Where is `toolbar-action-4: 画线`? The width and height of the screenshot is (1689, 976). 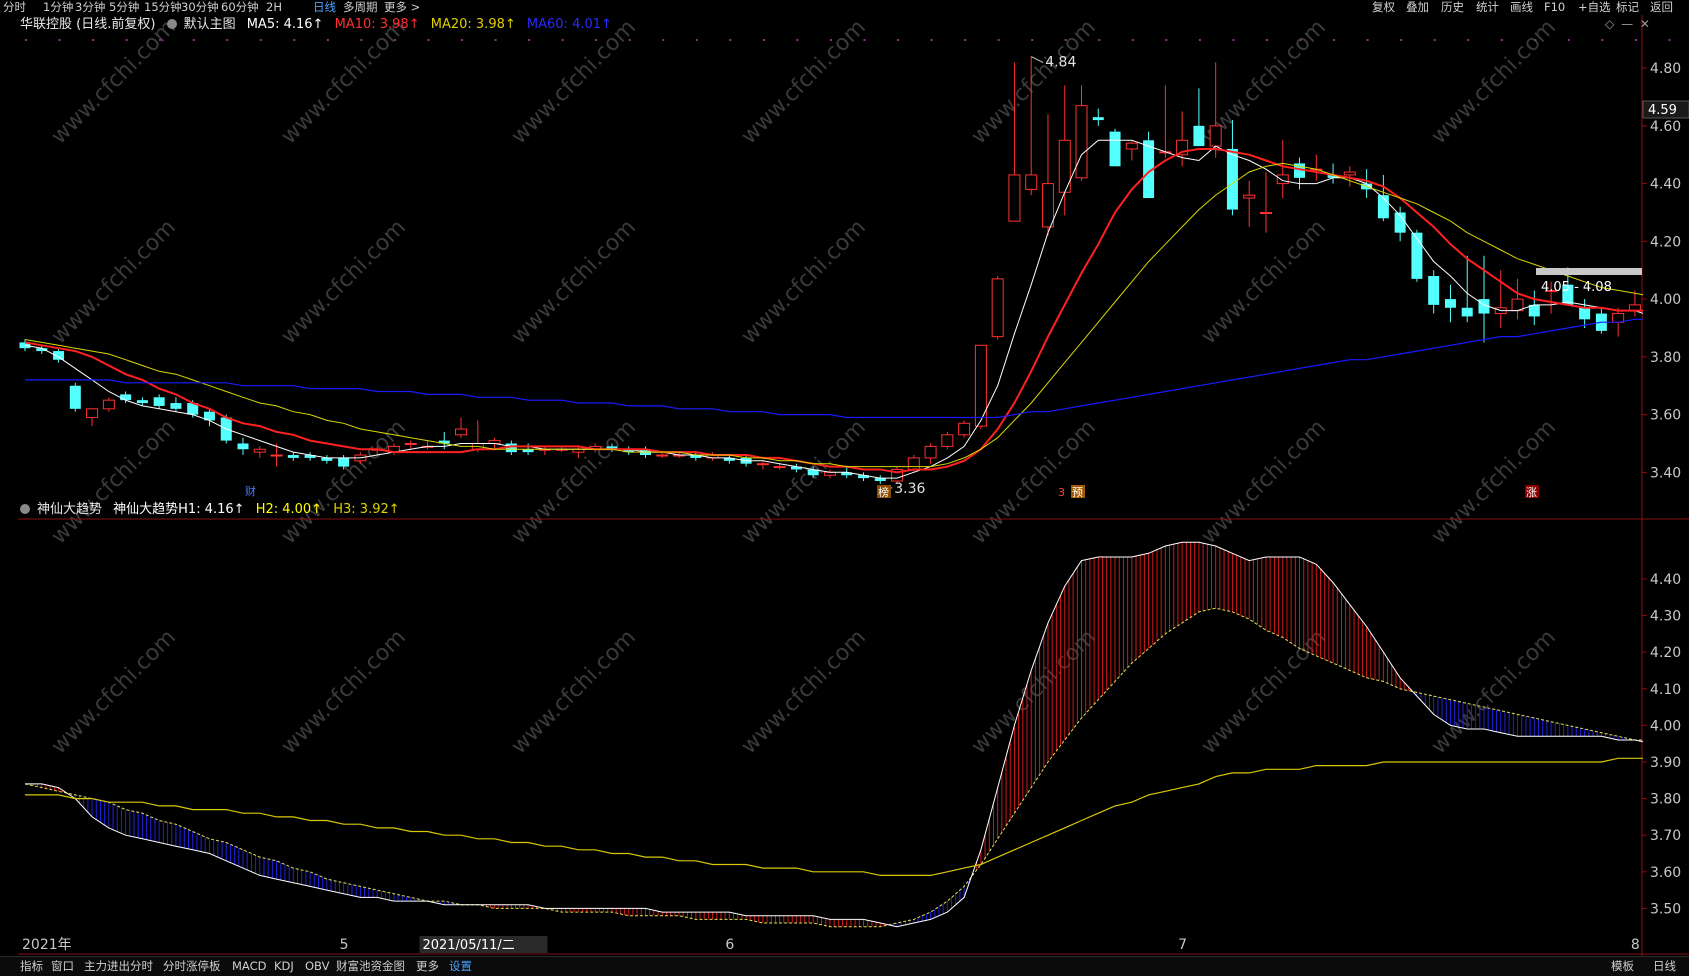 toolbar-action-4: 画线 is located at coordinates (1521, 7).